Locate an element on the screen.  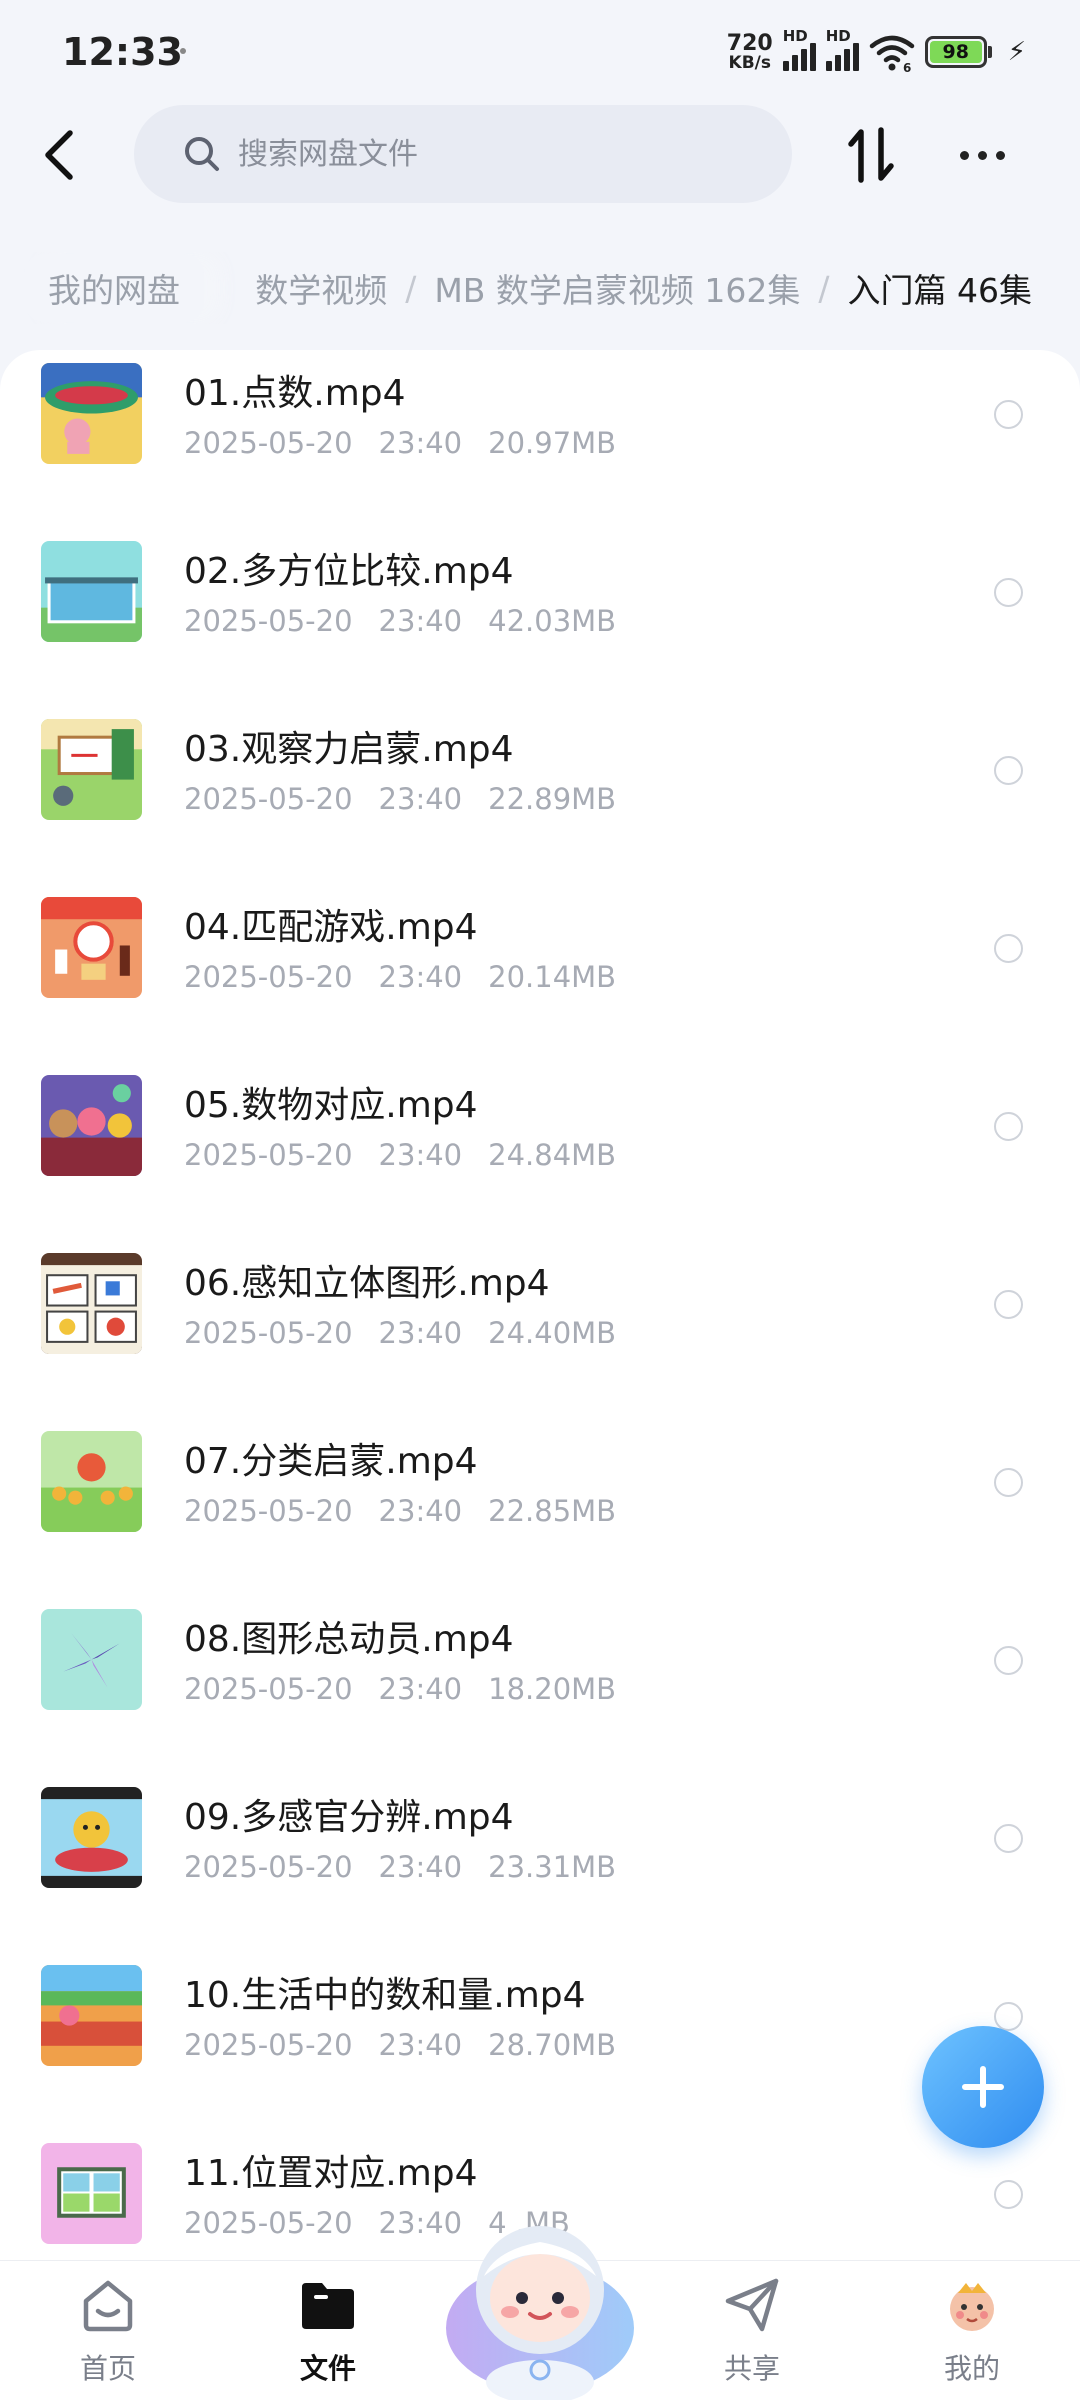
file-item: 04.匹配游戏.mp4 2025-05-20 23:40 20.14MB is located at coordinates (540, 973).